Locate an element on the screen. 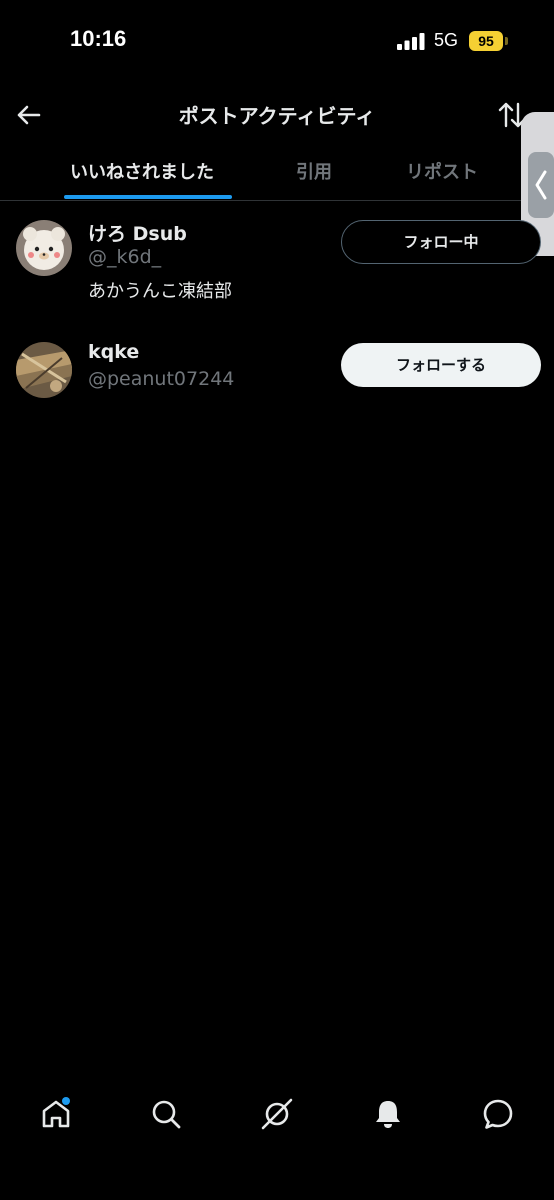 The width and height of the screenshot is (554, 1200). page-title: ポストアクティビティ is located at coordinates (277, 116).